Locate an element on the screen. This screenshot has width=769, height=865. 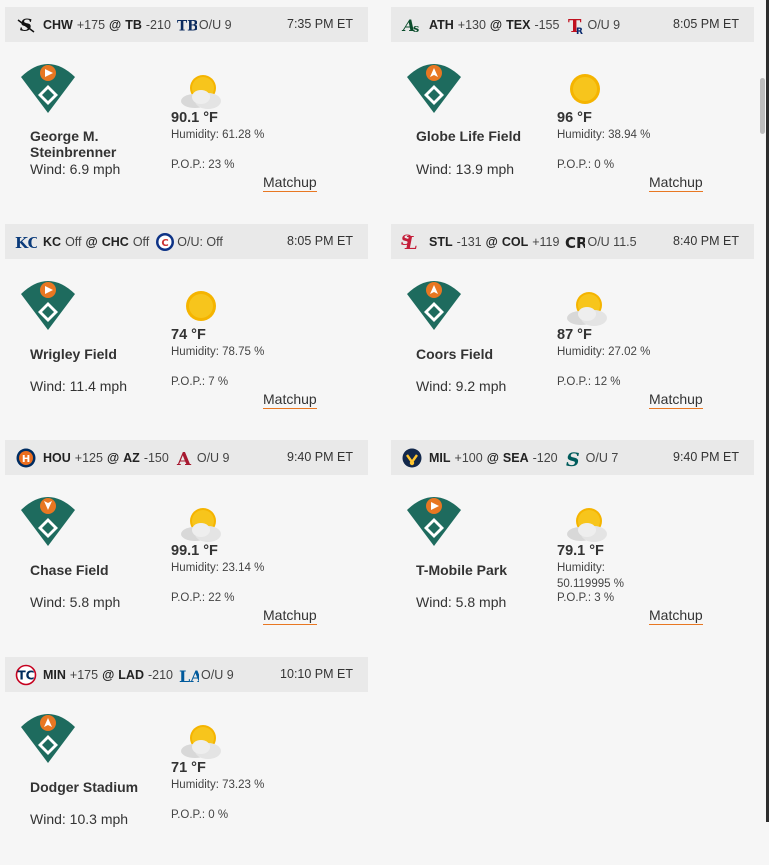
svg-text: A is located at coordinates (184, 459).